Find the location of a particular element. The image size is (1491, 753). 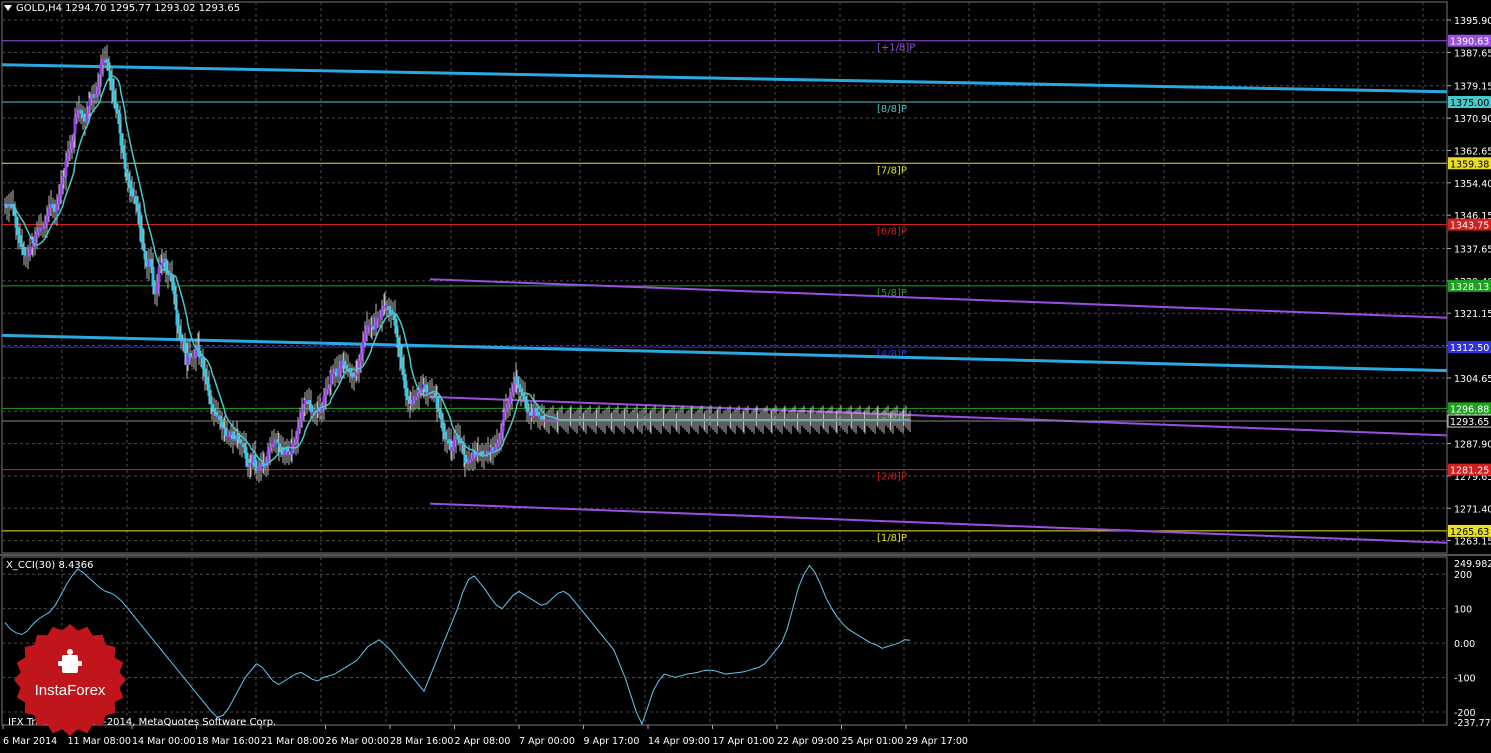

channel-top-line is located at coordinates (938, 298).